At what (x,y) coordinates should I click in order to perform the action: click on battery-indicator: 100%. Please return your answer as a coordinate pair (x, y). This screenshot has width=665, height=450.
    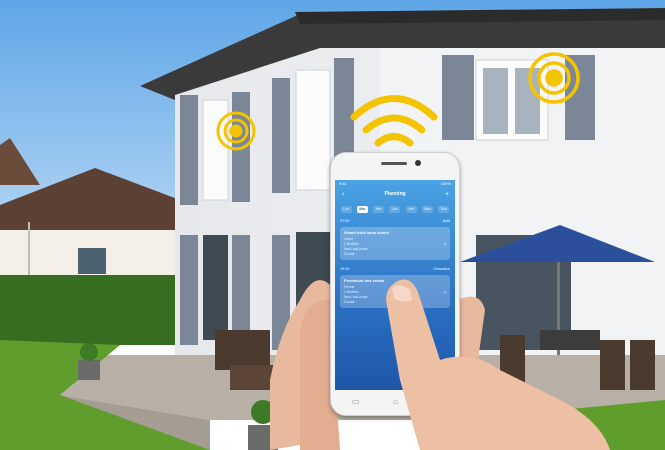
    Looking at the image, I should click on (445, 183).